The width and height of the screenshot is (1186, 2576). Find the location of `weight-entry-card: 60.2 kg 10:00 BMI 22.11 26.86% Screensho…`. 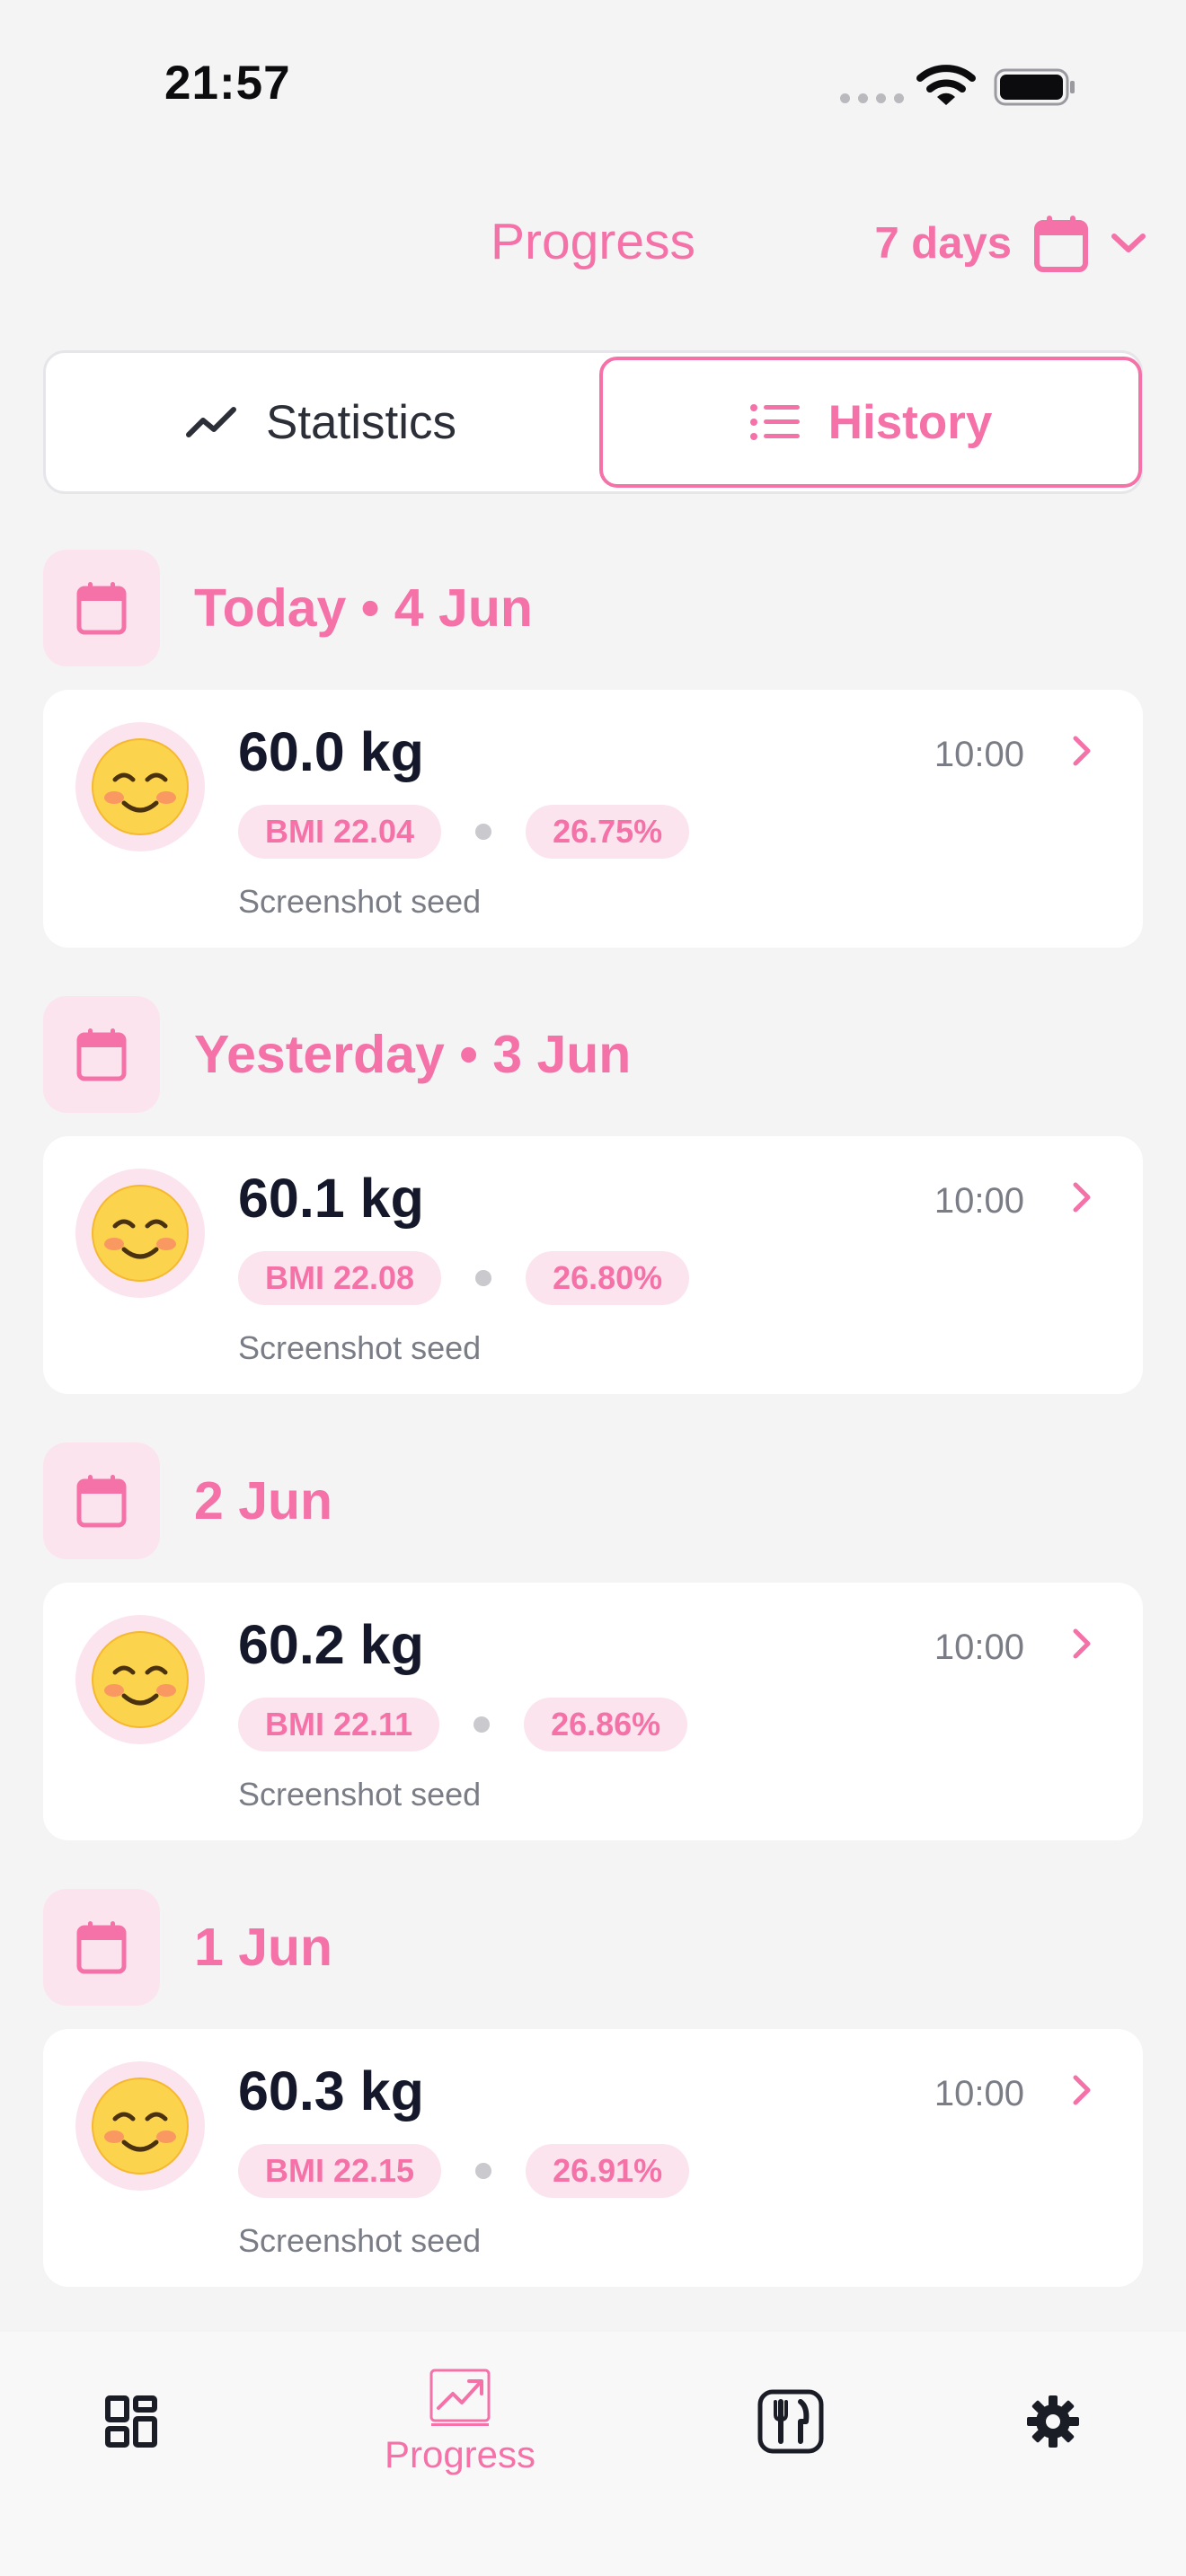

weight-entry-card: 60.2 kg 10:00 BMI 22.11 26.86% Screensho… is located at coordinates (593, 1711).